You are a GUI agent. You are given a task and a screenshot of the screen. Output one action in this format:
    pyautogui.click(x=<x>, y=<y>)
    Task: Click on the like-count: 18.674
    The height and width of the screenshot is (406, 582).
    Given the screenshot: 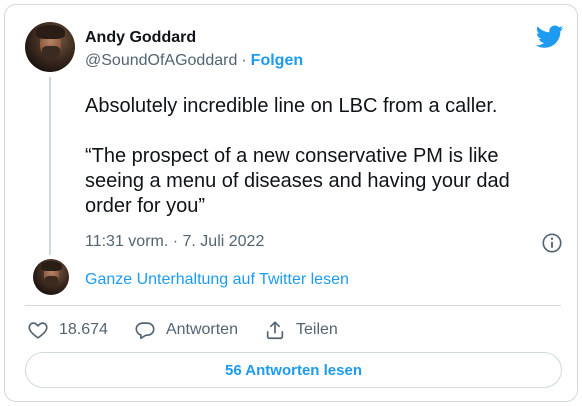 What is the action you would take?
    pyautogui.click(x=83, y=329)
    